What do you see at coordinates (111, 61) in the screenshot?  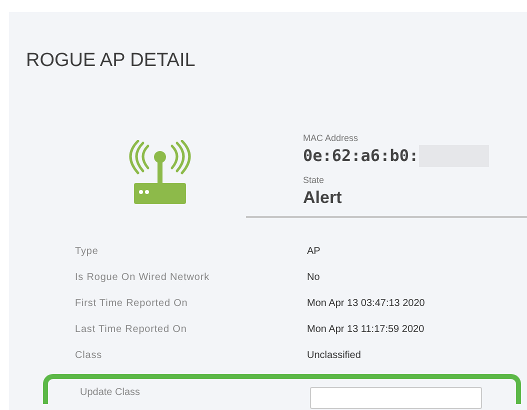 I see `panel-title: ROGUE AP DETAIL` at bounding box center [111, 61].